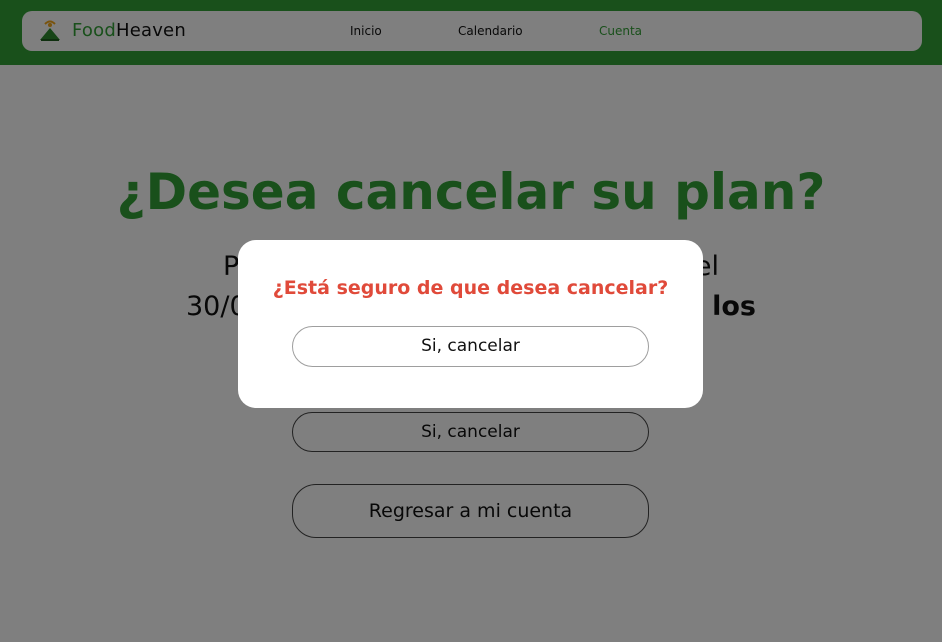  I want to click on confirm-cancel-button: Si, cancelar, so click(470, 346).